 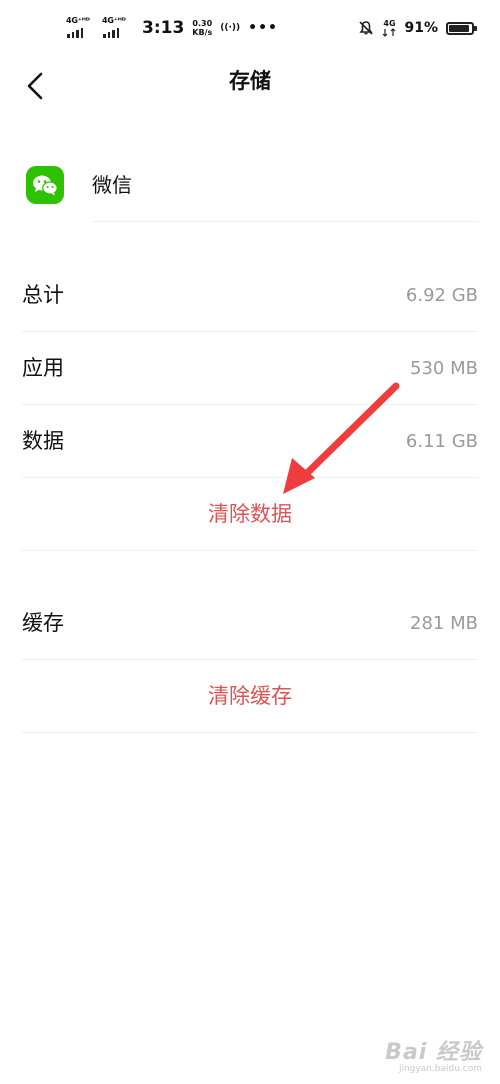 I want to click on status-right: 4G 91%, so click(x=417, y=28).